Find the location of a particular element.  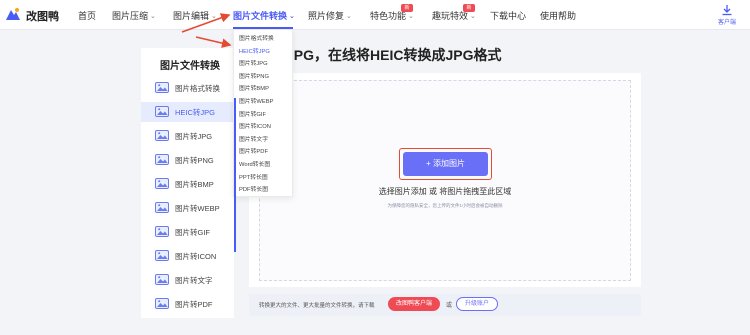

nav-home: 首页 is located at coordinates (87, 15).